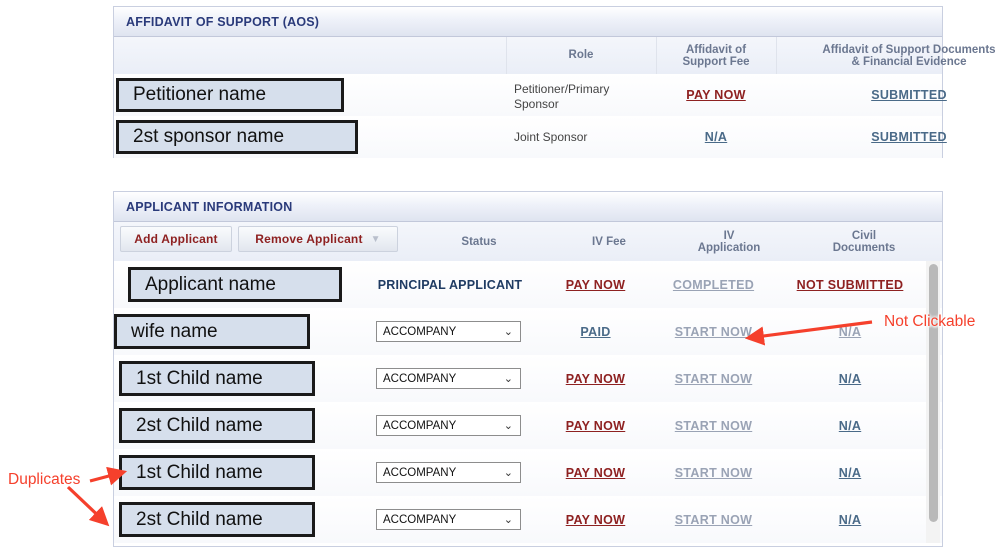 The width and height of the screenshot is (1000, 553). I want to click on add-applicant-button: Add Applicant, so click(176, 239).